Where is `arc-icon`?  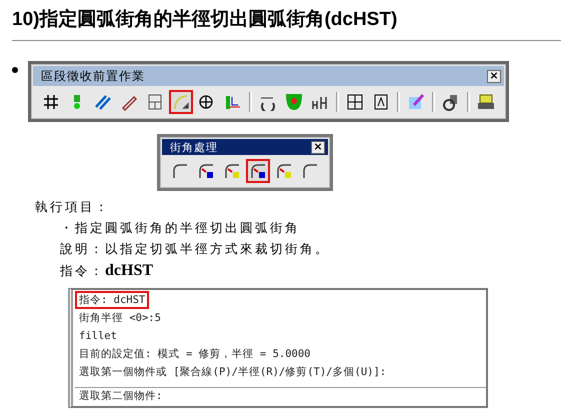 arc-icon is located at coordinates (181, 102).